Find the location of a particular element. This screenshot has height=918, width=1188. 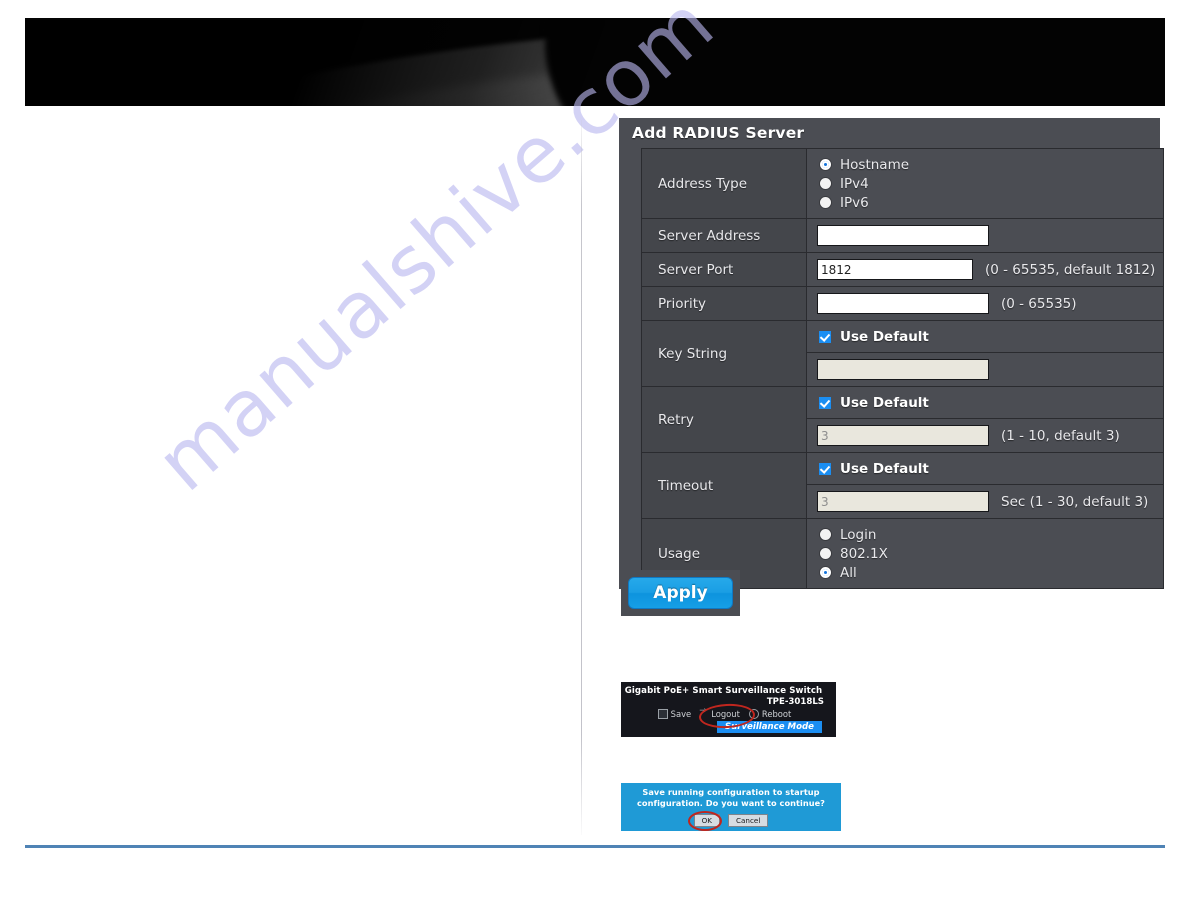

usage-radio-group: Login 802.1X All is located at coordinates (990, 553).